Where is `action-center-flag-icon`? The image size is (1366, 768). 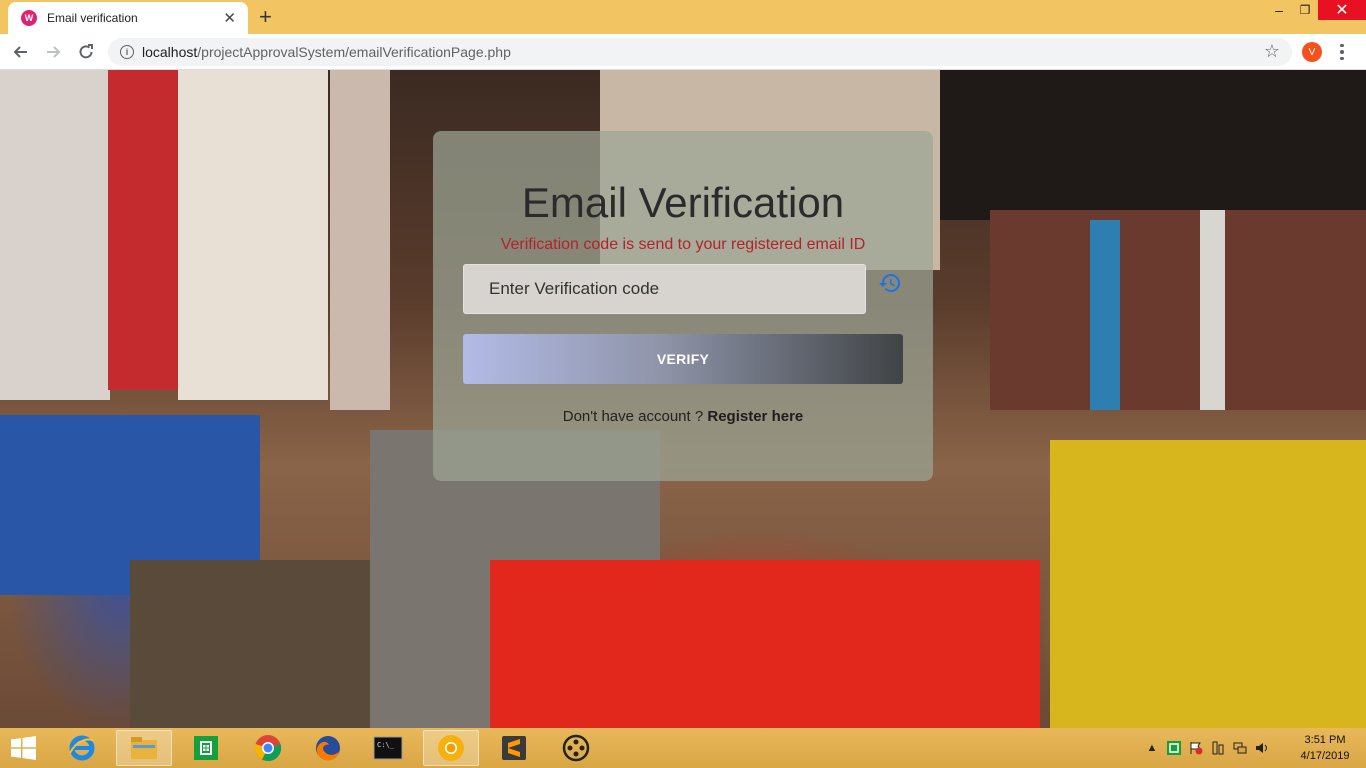
action-center-flag-icon is located at coordinates (1196, 748).